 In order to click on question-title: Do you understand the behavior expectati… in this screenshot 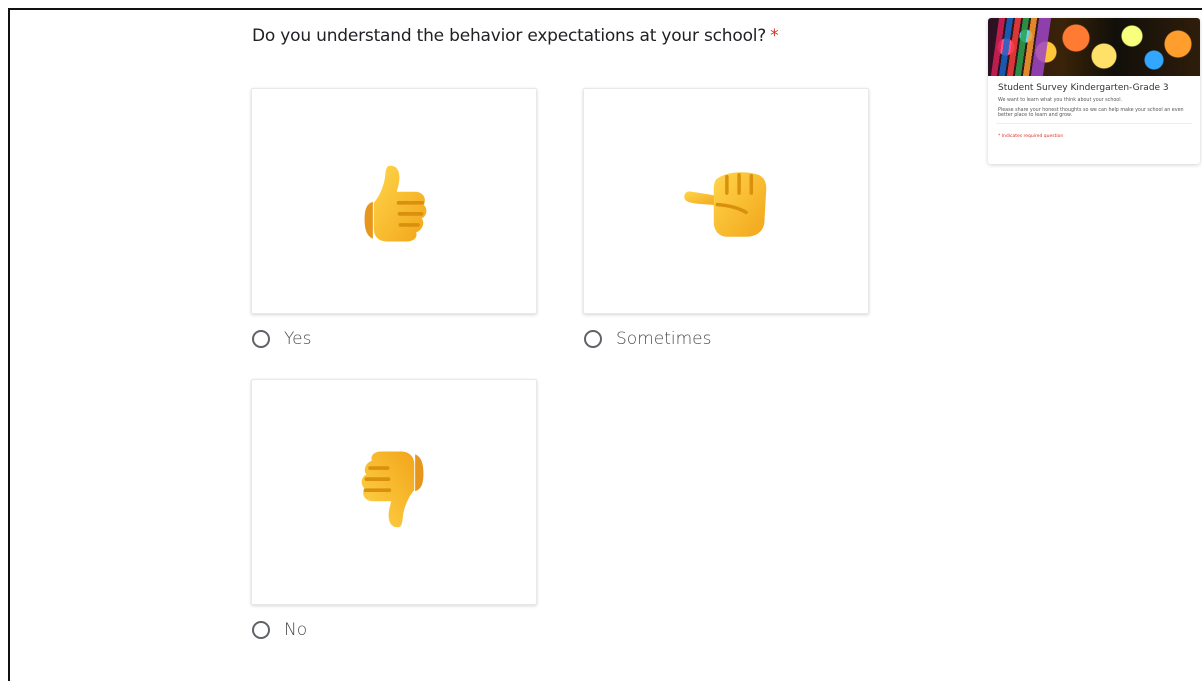, I will do `click(515, 36)`.